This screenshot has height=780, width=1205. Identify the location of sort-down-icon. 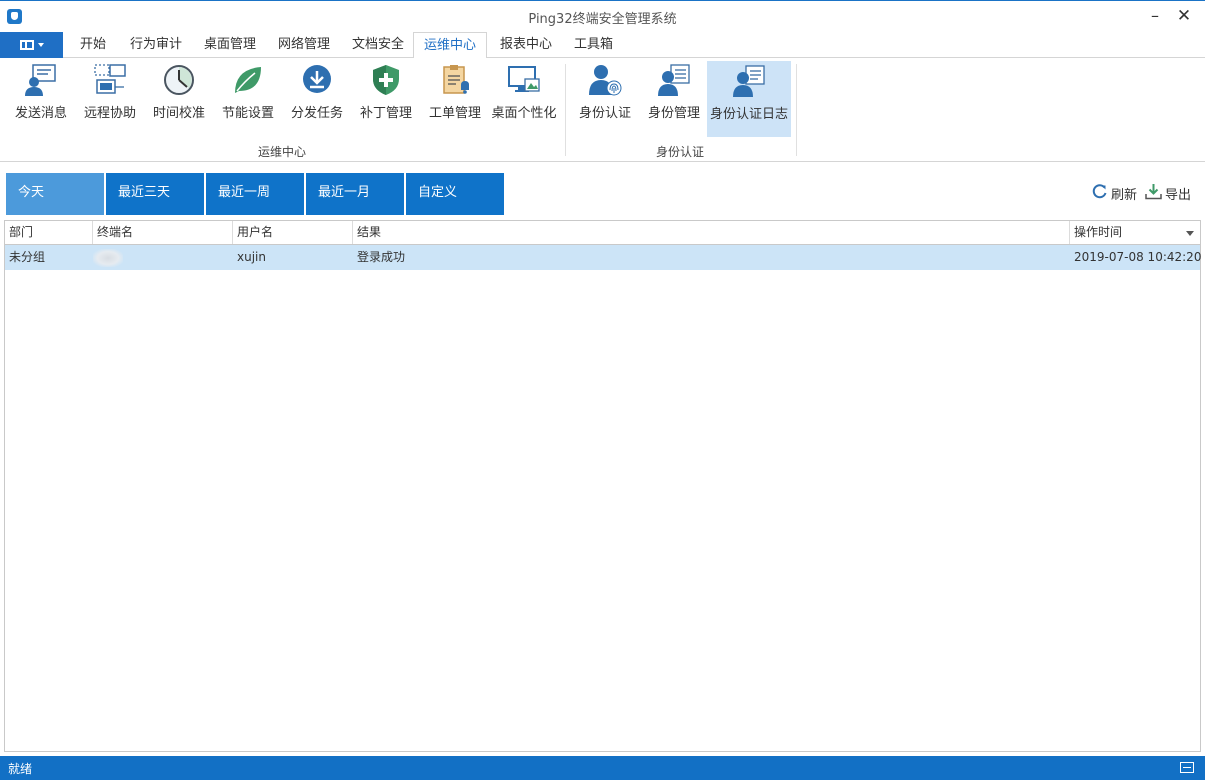
(1190, 233).